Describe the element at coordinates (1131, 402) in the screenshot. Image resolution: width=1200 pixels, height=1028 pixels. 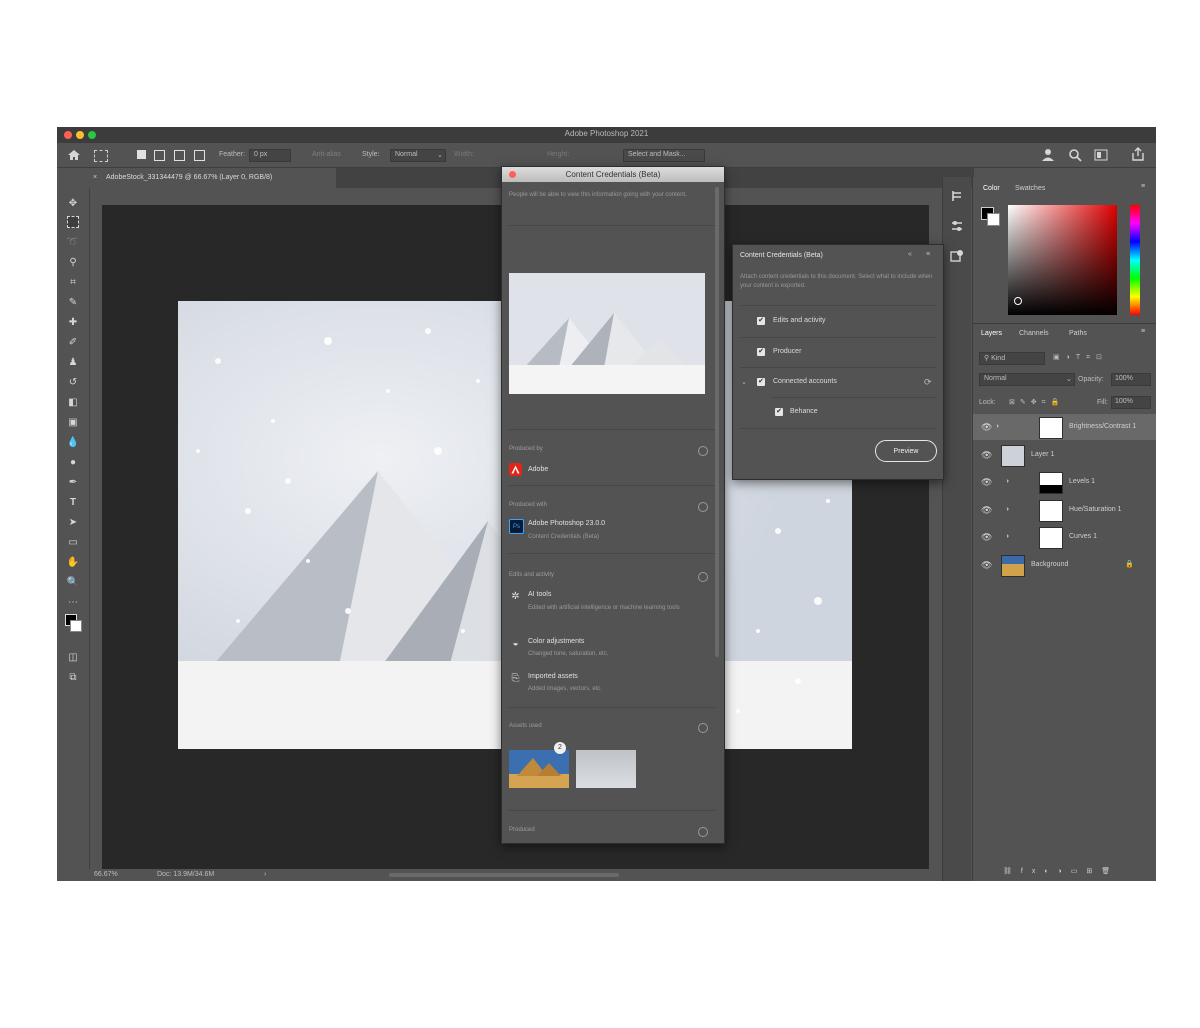
I see `fill-input: 100%` at that location.